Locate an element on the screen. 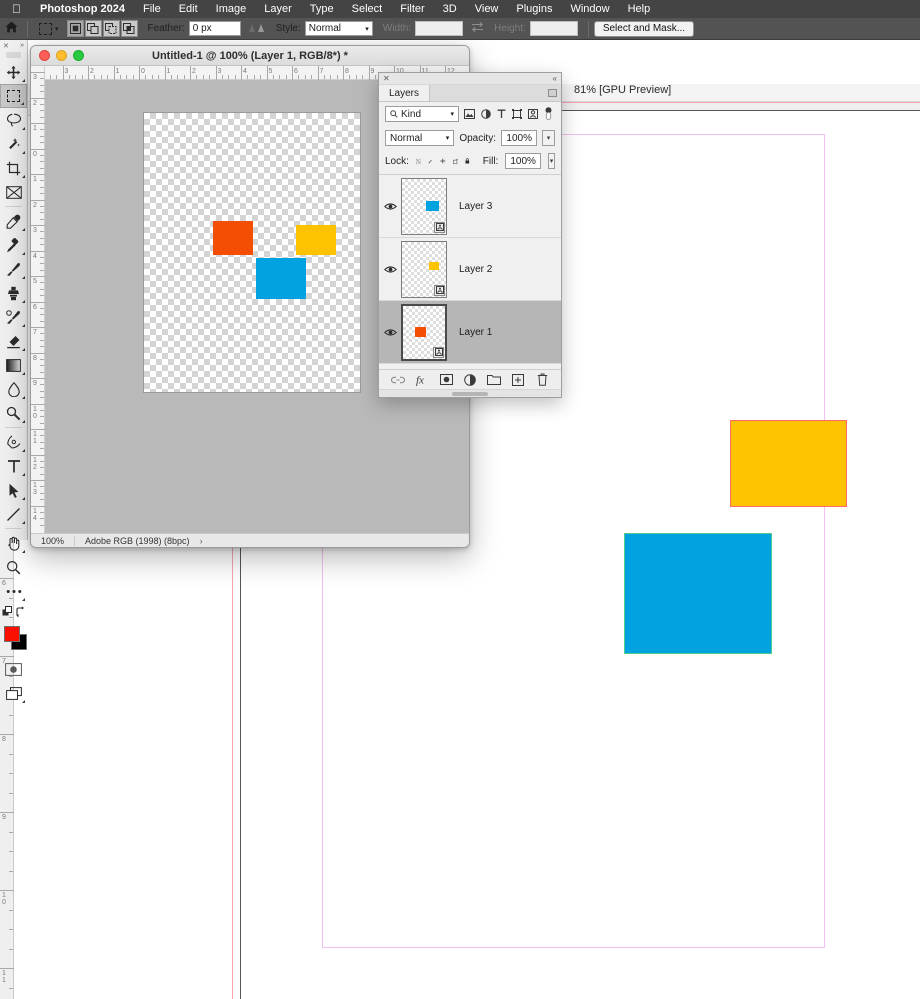  home-icon is located at coordinates (11, 28).